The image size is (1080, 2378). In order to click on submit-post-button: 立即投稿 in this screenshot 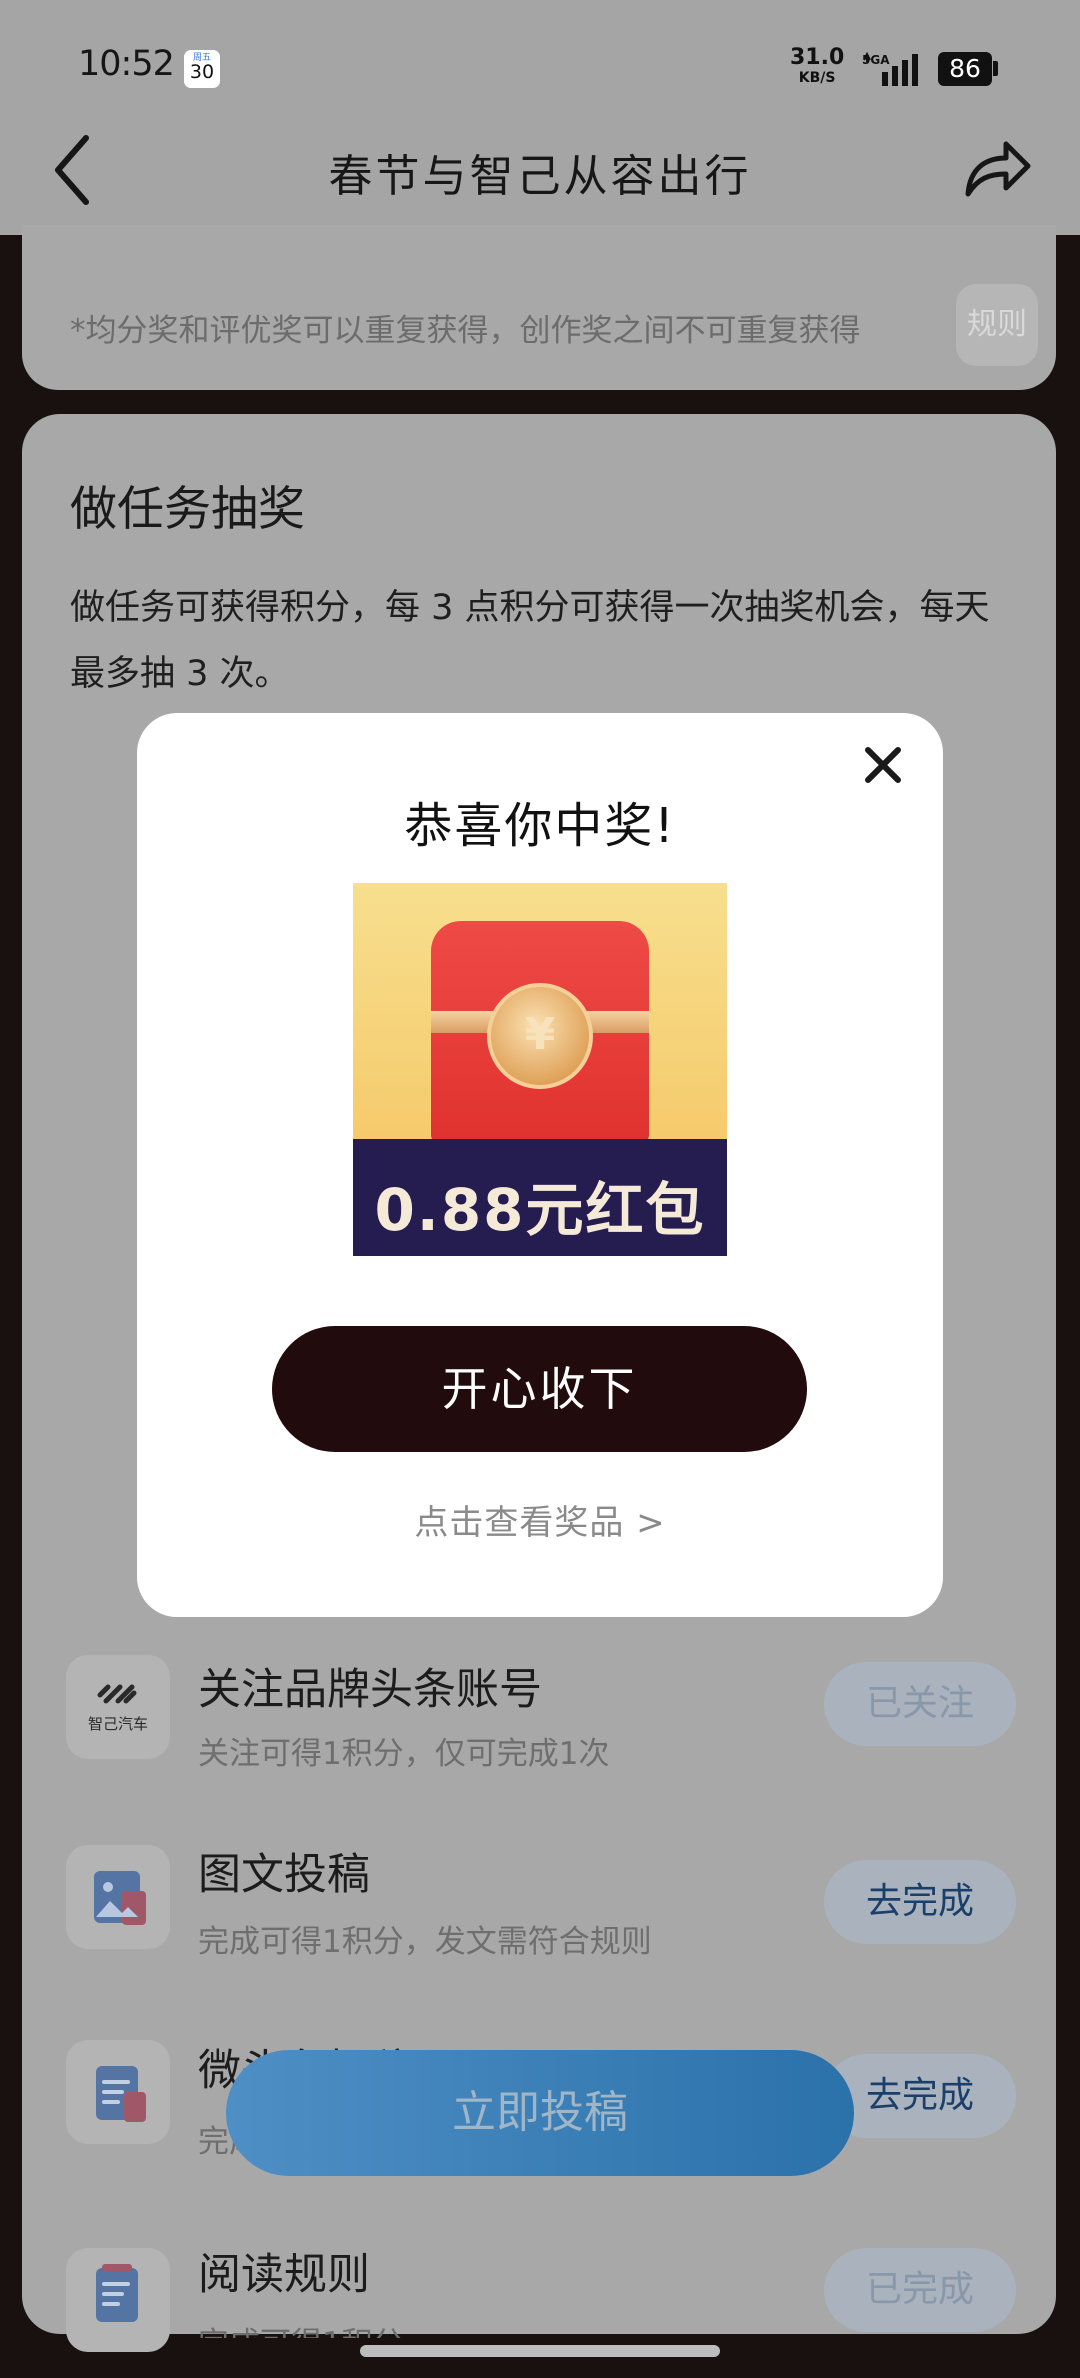, I will do `click(540, 2113)`.